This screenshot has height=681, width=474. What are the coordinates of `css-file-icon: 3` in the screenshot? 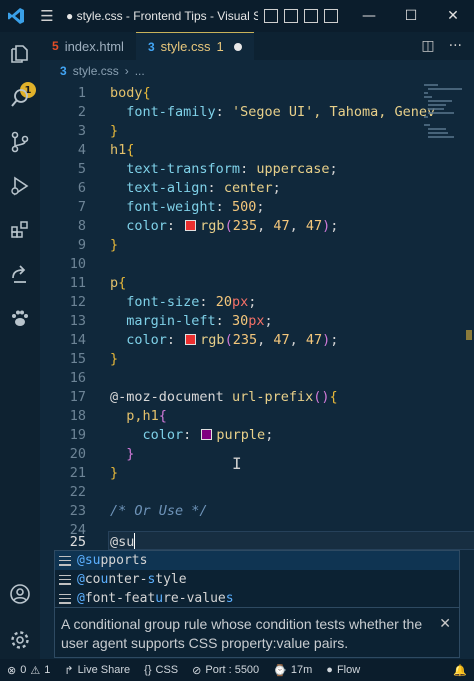 It's located at (63, 71).